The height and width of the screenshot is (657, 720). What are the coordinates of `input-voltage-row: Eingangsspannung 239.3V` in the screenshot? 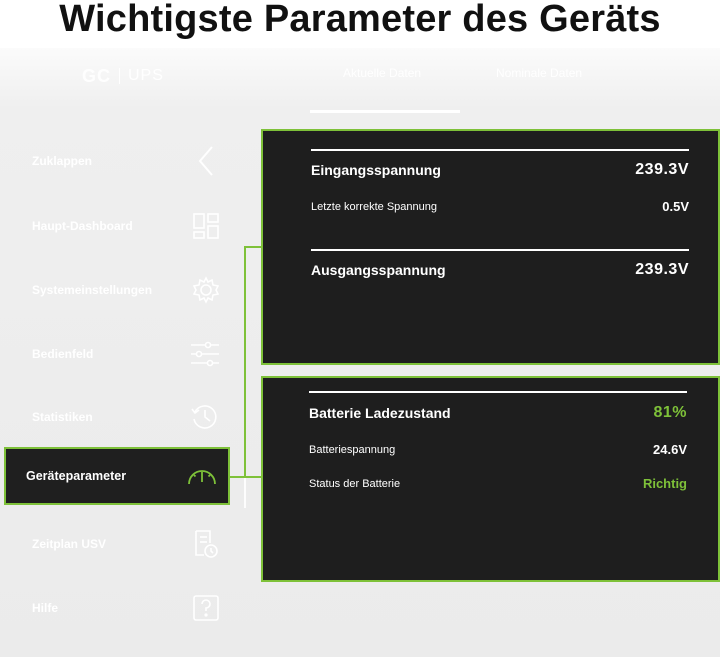 It's located at (500, 170).